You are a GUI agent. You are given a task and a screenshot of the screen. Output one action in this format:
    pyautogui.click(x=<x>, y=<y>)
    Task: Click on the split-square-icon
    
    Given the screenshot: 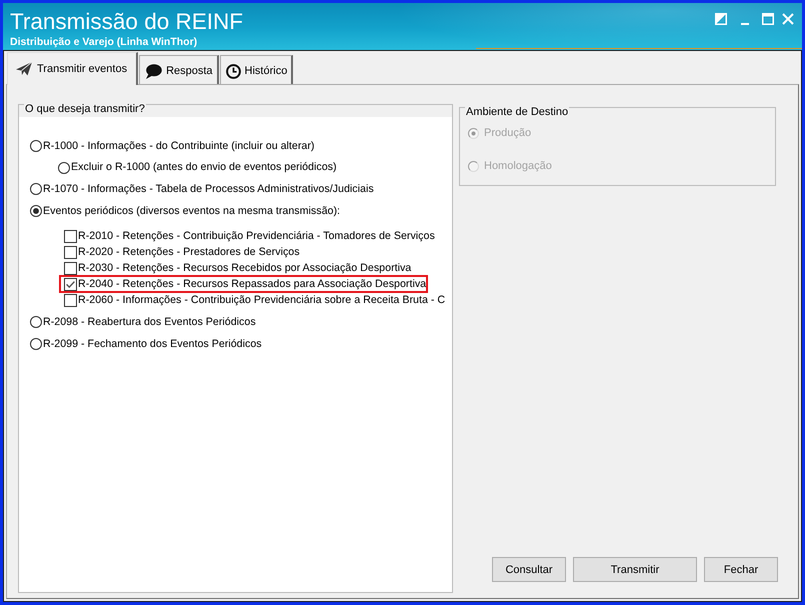 What is the action you would take?
    pyautogui.click(x=721, y=19)
    